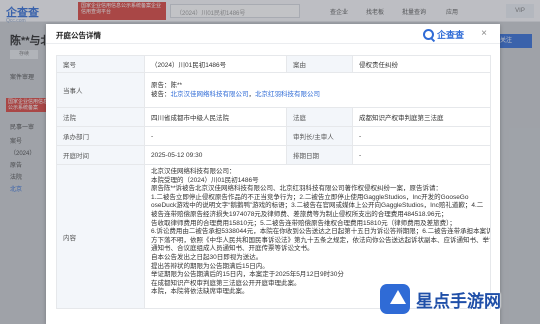 This screenshot has height=324, width=540. Describe the element at coordinates (205, 180) in the screenshot. I see `content-line: 本院受理的（2024）川01民初1486号` at that location.